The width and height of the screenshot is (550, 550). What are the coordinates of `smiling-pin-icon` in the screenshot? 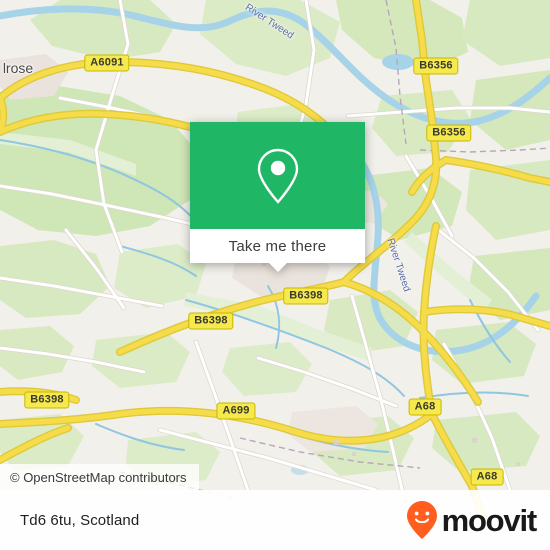 It's located at (421, 520).